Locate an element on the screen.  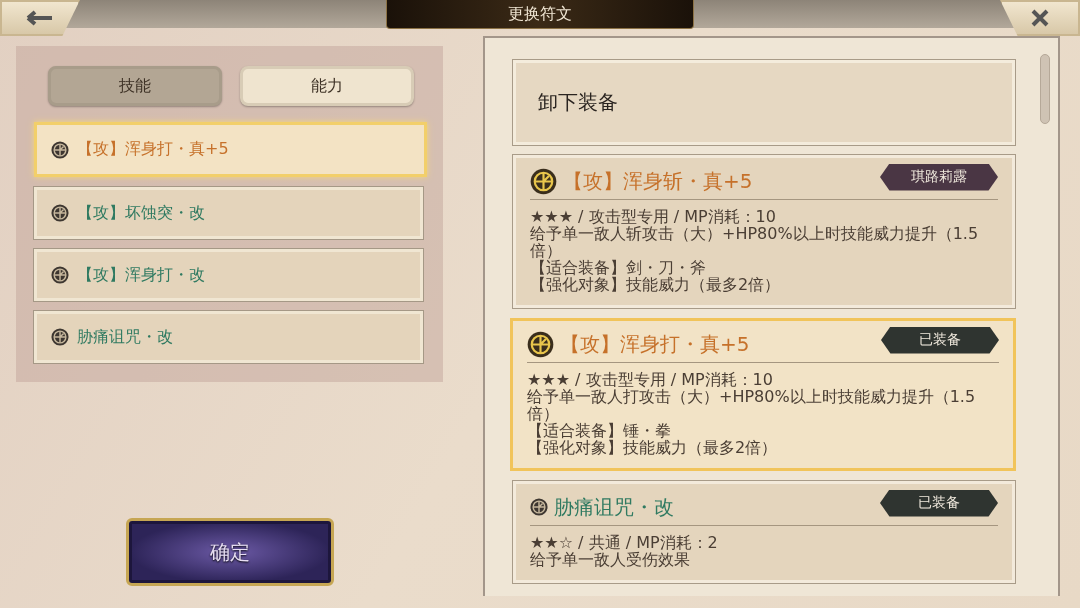
rune-title: 【攻】浑身打・真+5 is located at coordinates (655, 344).